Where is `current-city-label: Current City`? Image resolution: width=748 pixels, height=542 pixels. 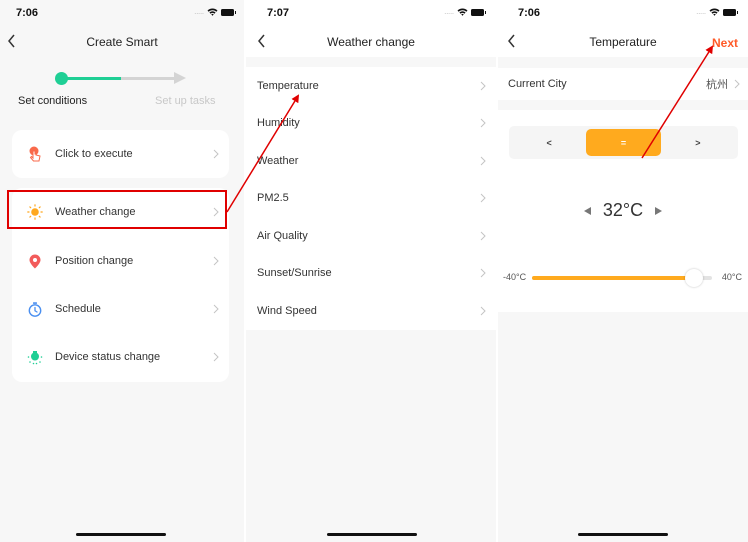 current-city-label: Current City is located at coordinates (537, 84).